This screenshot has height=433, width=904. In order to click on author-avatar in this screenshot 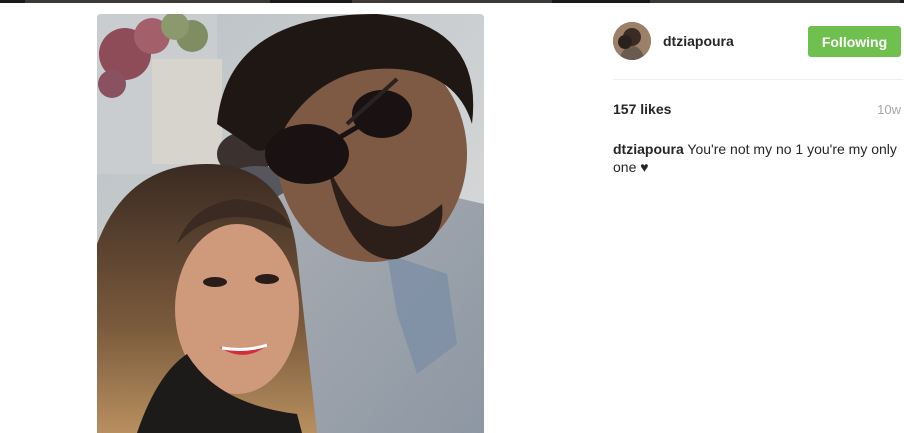, I will do `click(632, 41)`.